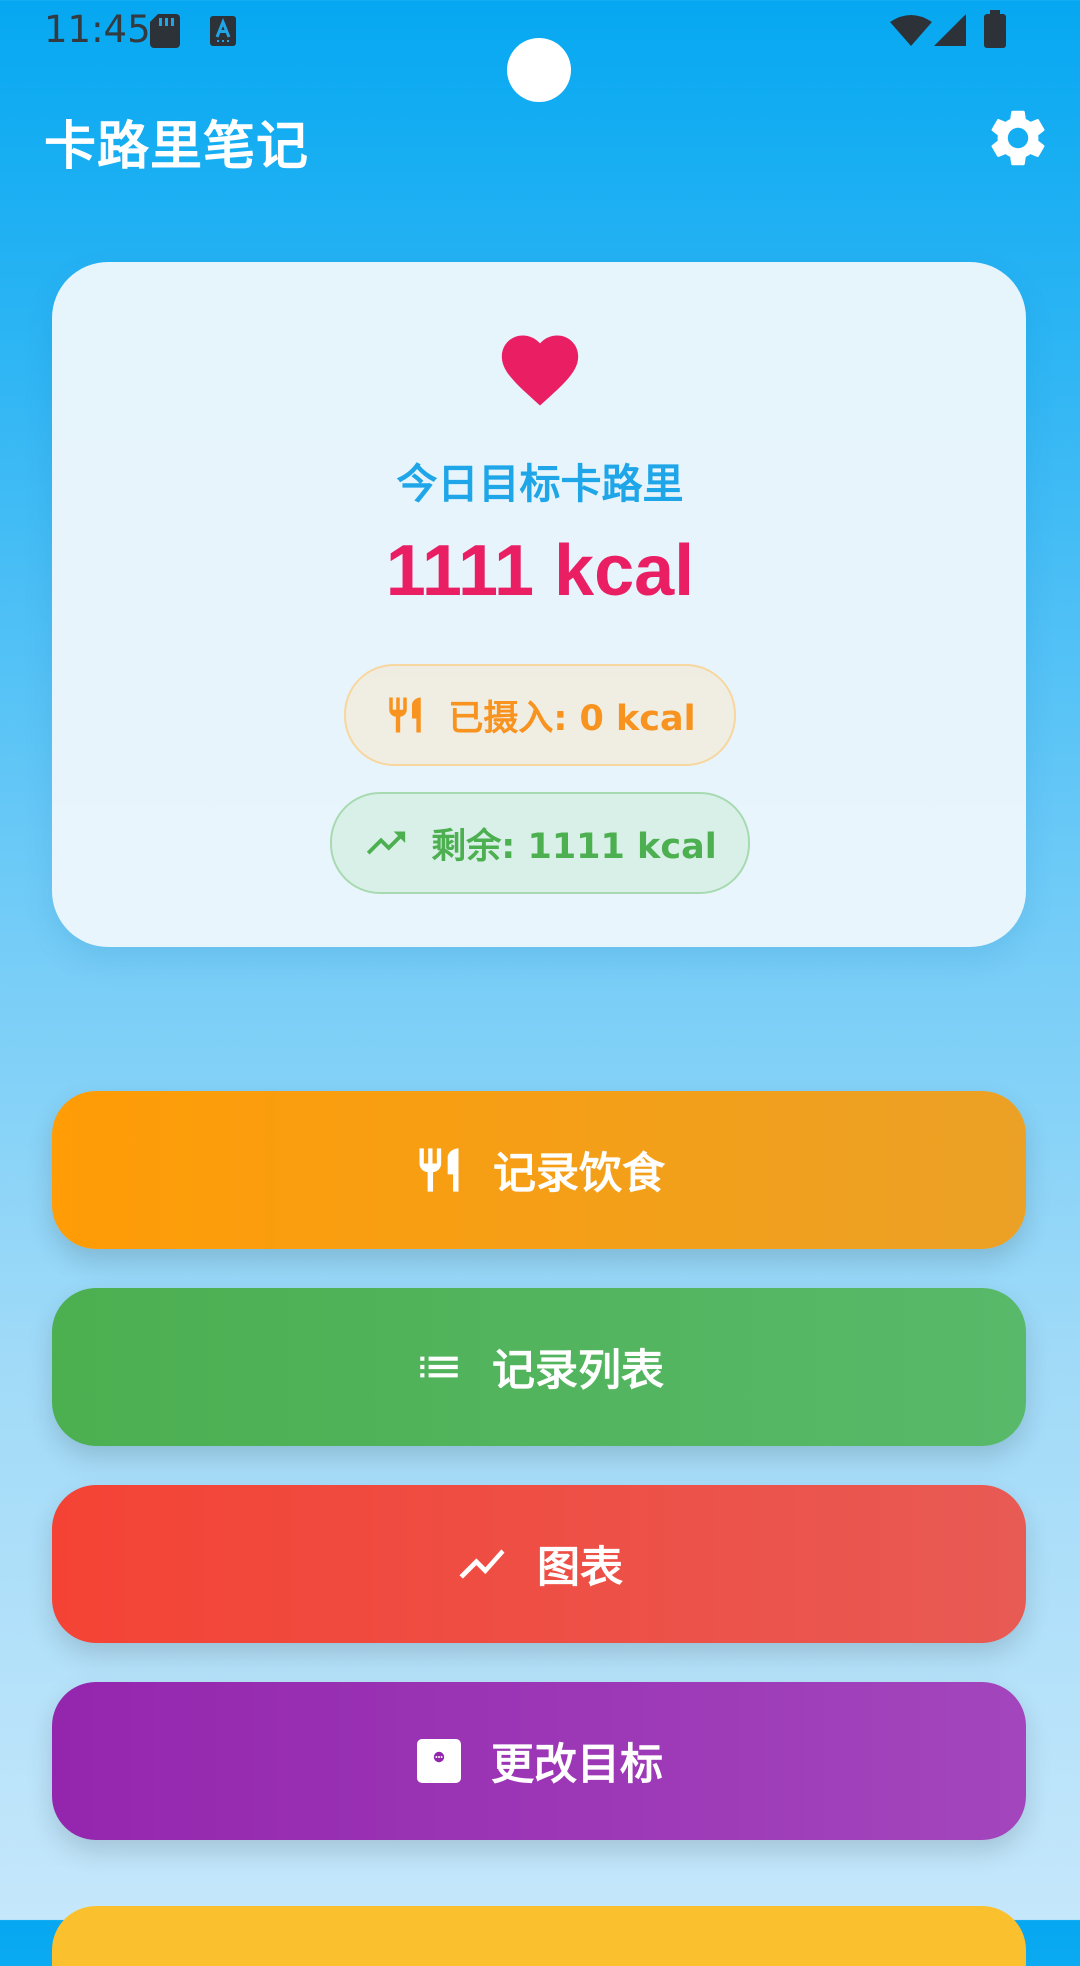  What do you see at coordinates (1018, 138) in the screenshot?
I see `gear-icon` at bounding box center [1018, 138].